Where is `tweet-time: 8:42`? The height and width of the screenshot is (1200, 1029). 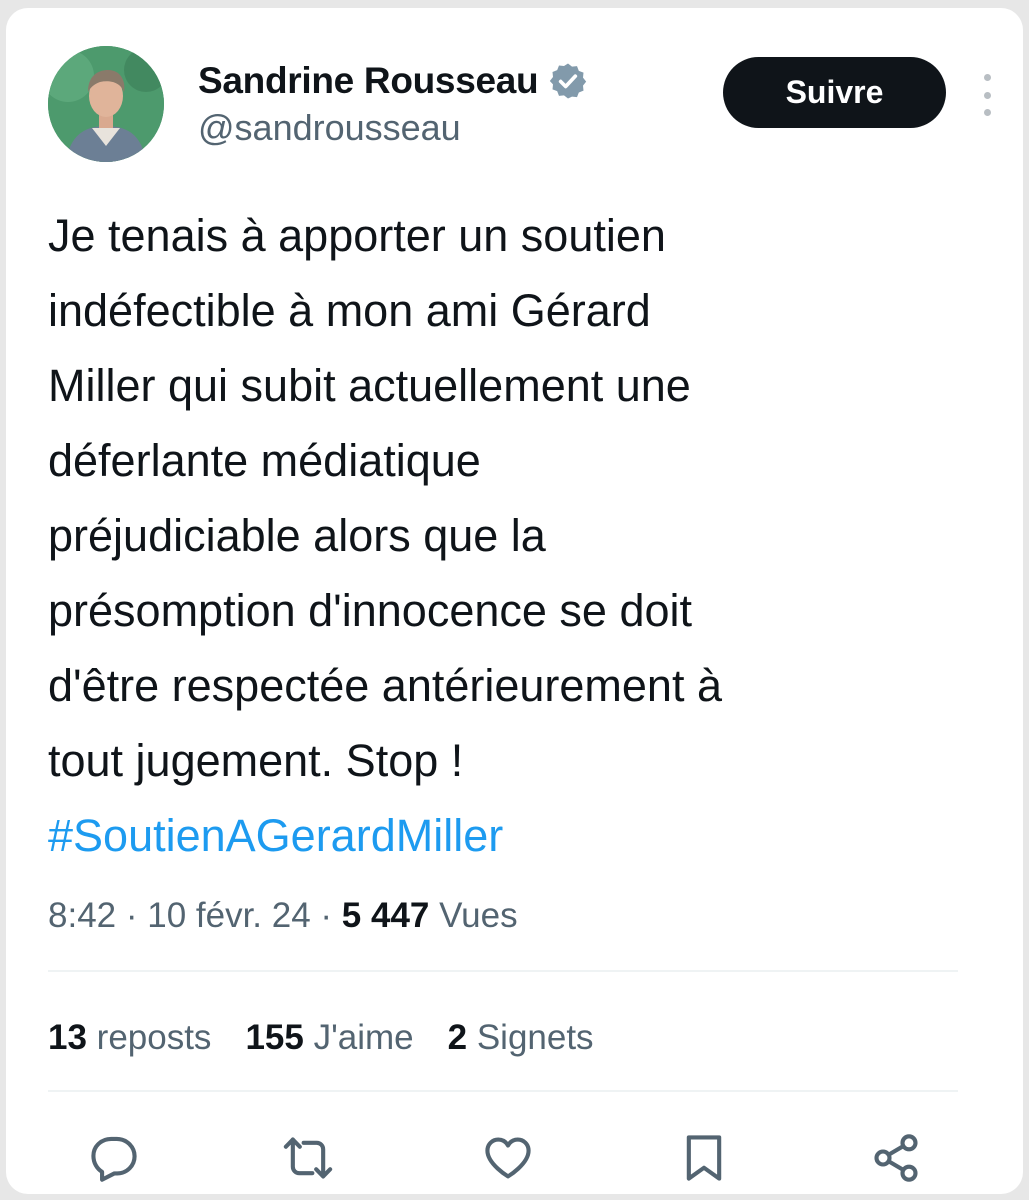 tweet-time: 8:42 is located at coordinates (82, 915).